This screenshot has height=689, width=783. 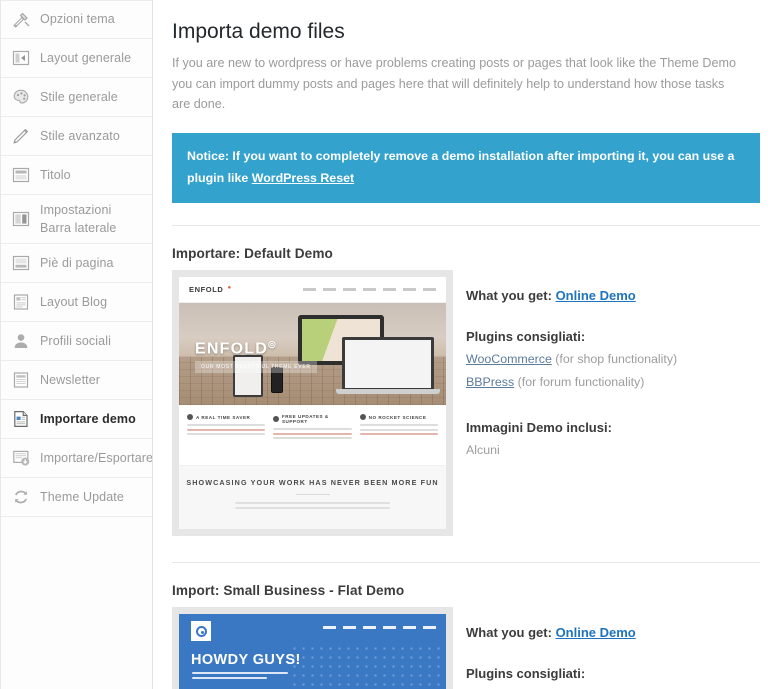 What do you see at coordinates (490, 382) in the screenshot?
I see `plugin-link-bbpress: BBPress` at bounding box center [490, 382].